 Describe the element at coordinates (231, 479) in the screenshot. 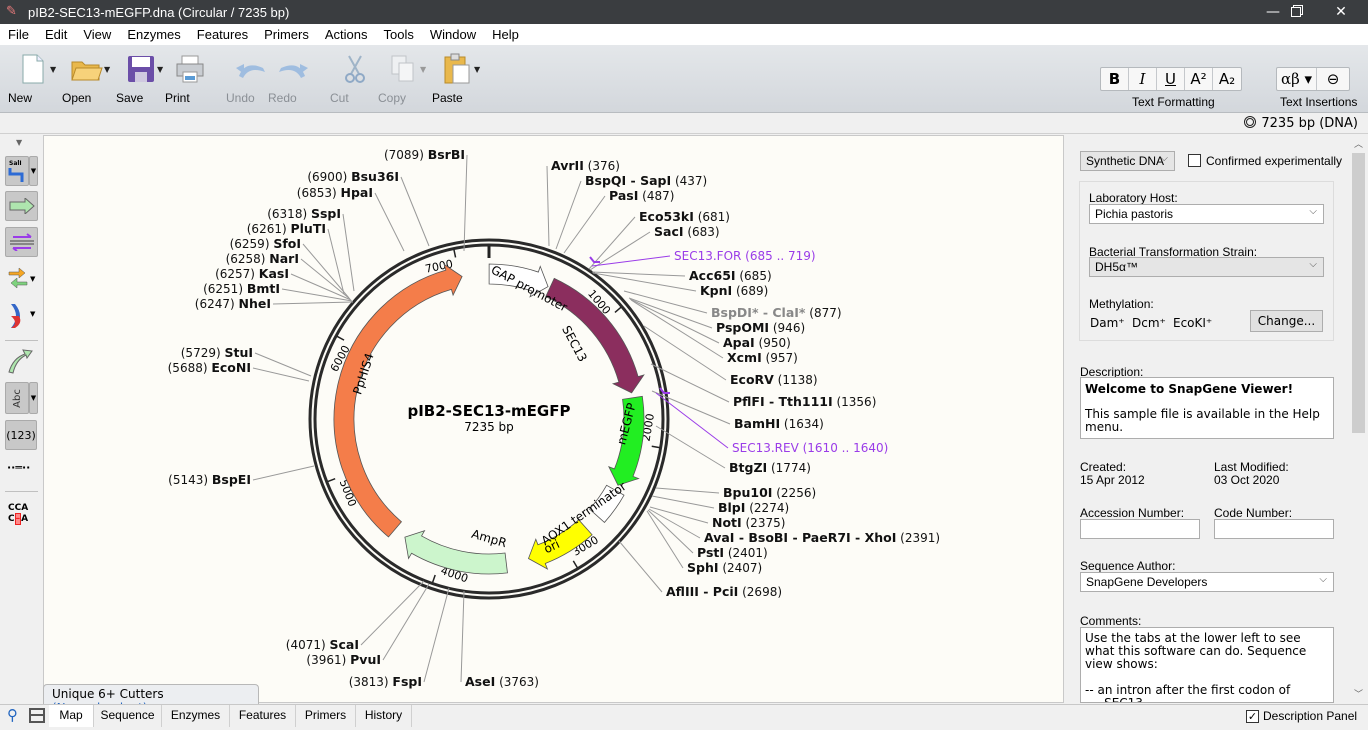

I see `enzyme-name: BspEI` at that location.